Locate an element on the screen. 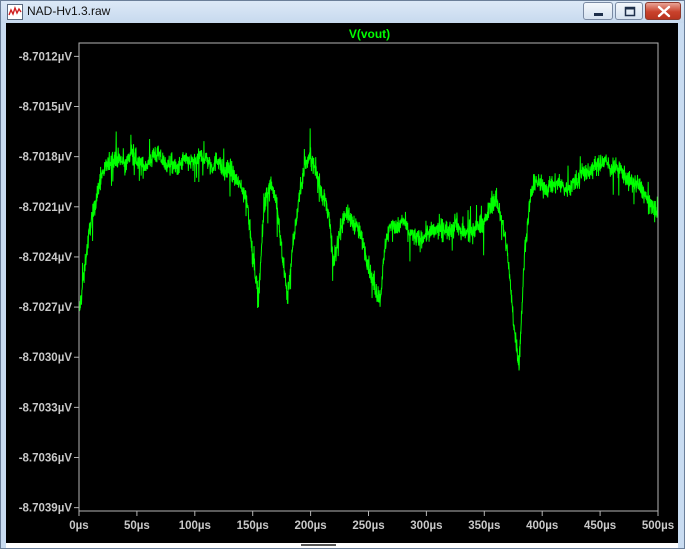 Image resolution: width=685 pixels, height=549 pixels. y-tick-label: -8.7030µV is located at coordinates (46, 358).